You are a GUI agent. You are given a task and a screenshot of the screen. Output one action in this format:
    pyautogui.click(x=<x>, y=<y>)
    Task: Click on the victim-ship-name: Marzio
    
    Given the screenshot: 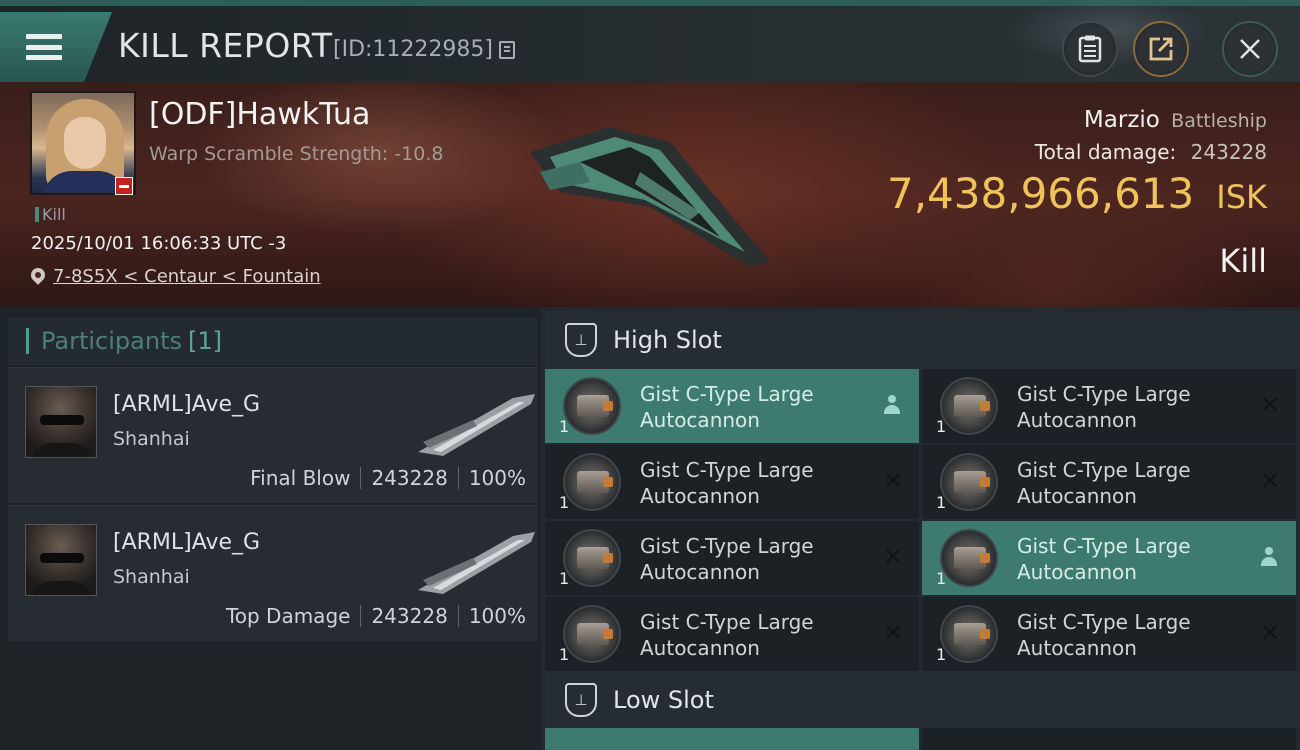 What is the action you would take?
    pyautogui.click(x=1122, y=120)
    